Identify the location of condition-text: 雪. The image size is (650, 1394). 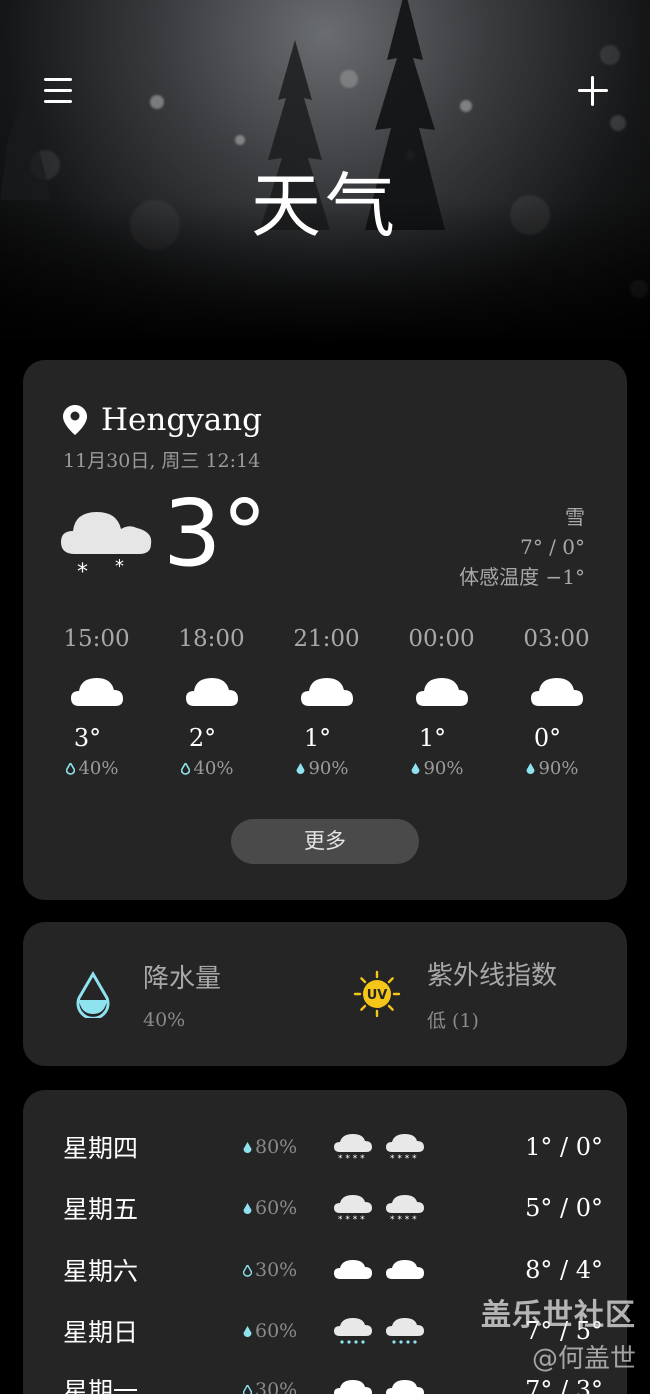
(575, 517).